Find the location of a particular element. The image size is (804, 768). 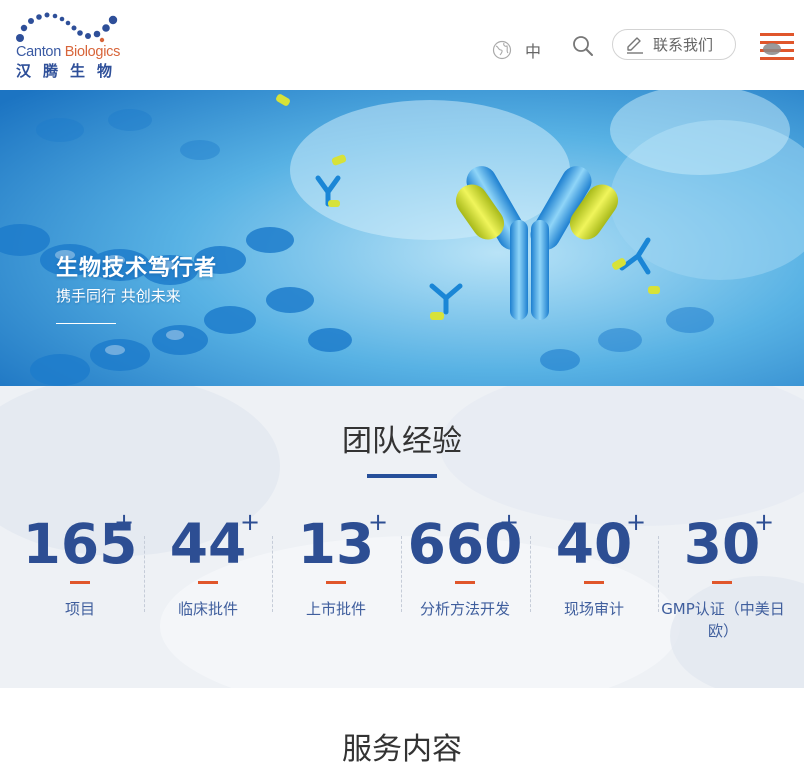

team-section-title: 团队经验 is located at coordinates (402, 441).